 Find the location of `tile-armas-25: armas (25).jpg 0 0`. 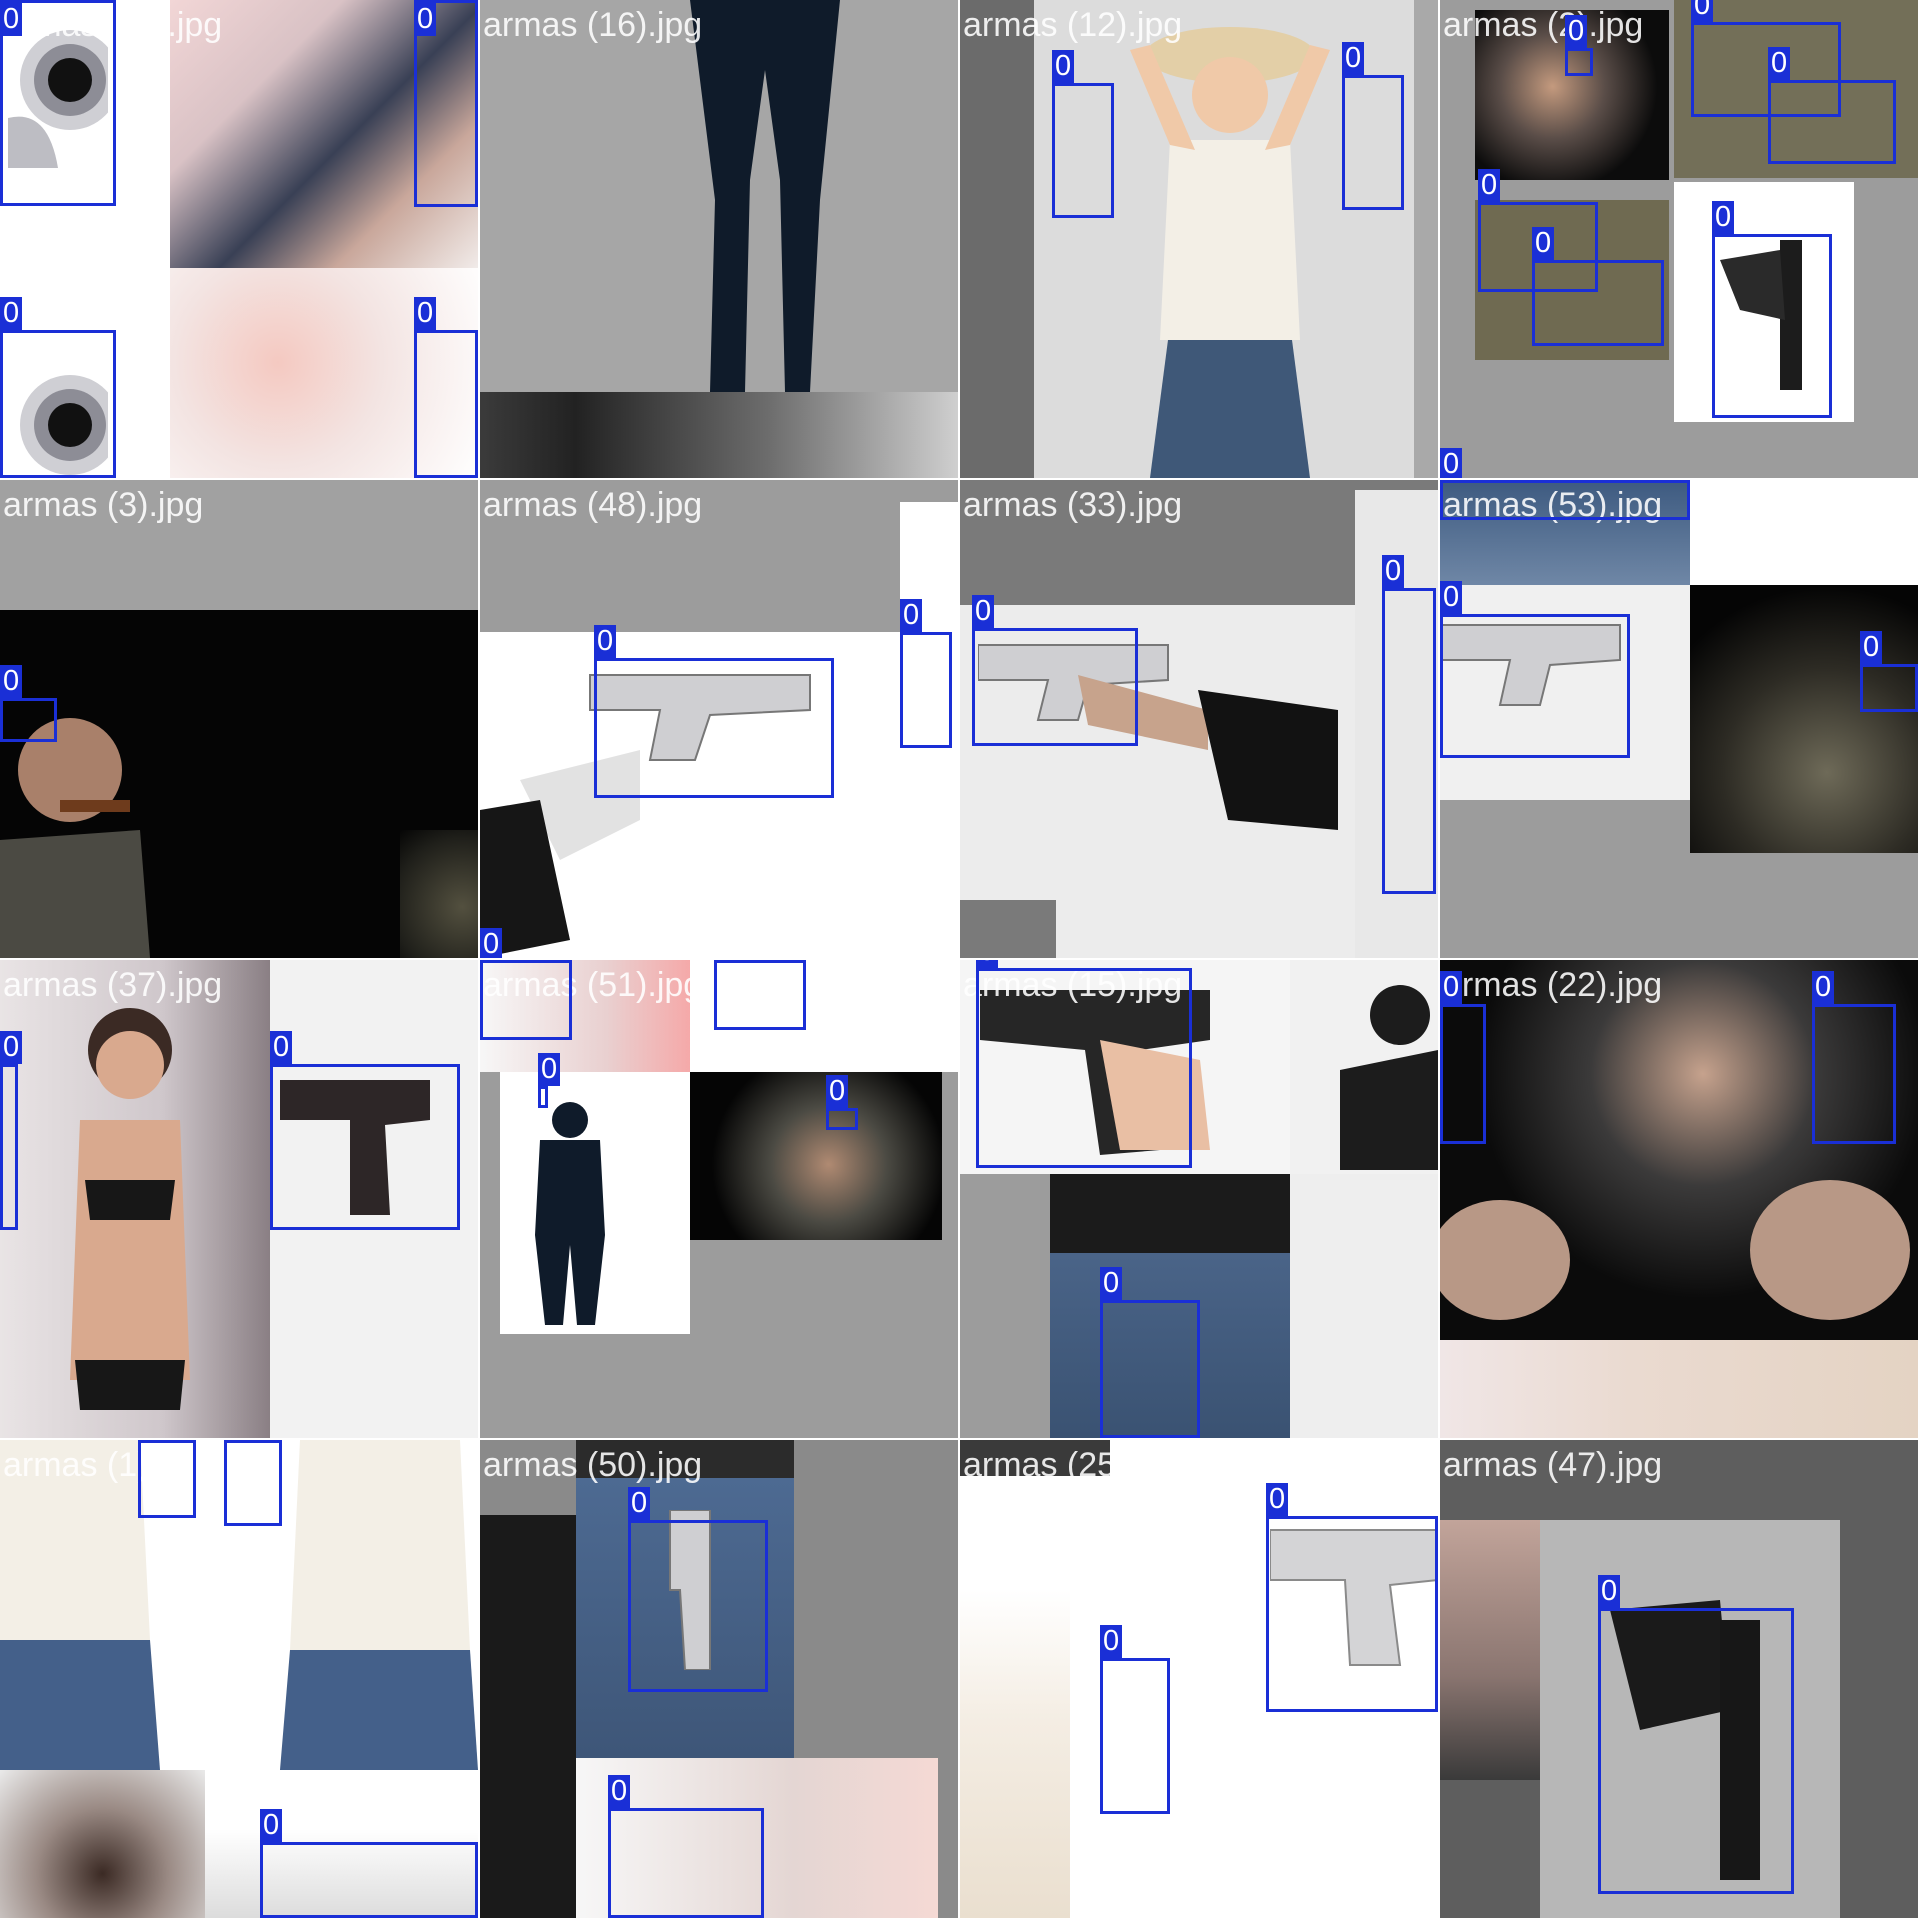

tile-armas-25: armas (25).jpg 0 0 is located at coordinates (1199, 1679).